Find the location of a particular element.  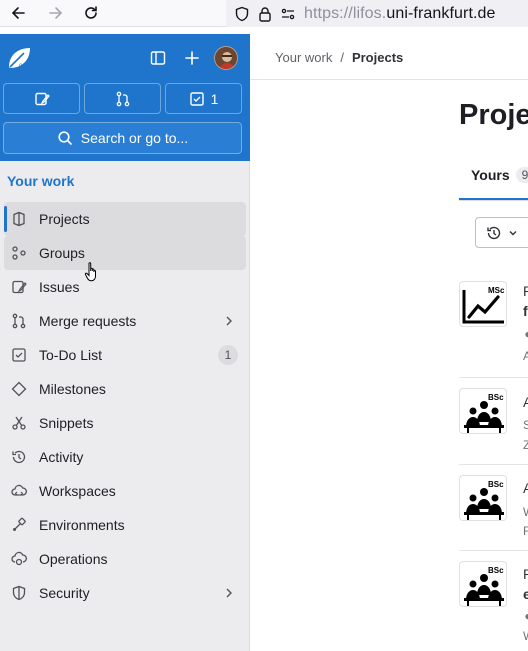

url-bar: https://lifos.uni-frankfurt.de is located at coordinates (377, 13).